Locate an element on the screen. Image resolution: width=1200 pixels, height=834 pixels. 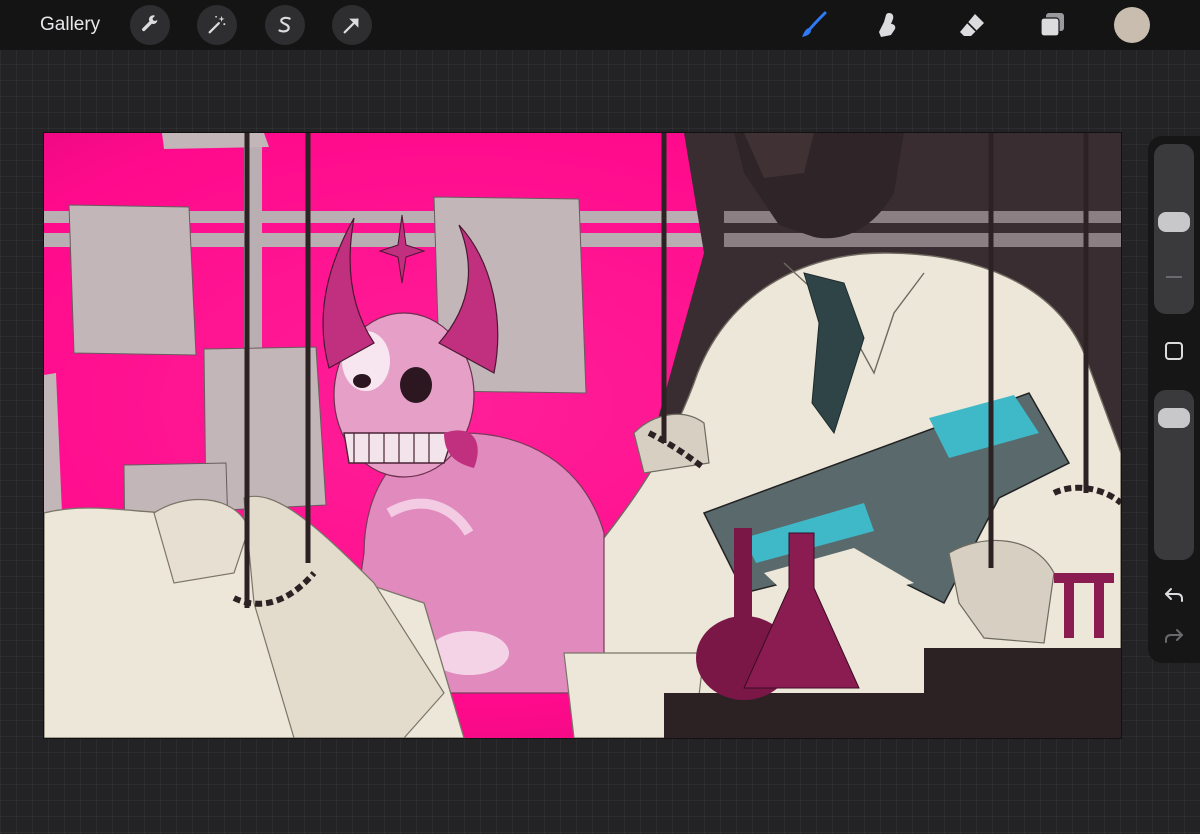
brush-size-thumb is located at coordinates (1174, 221).